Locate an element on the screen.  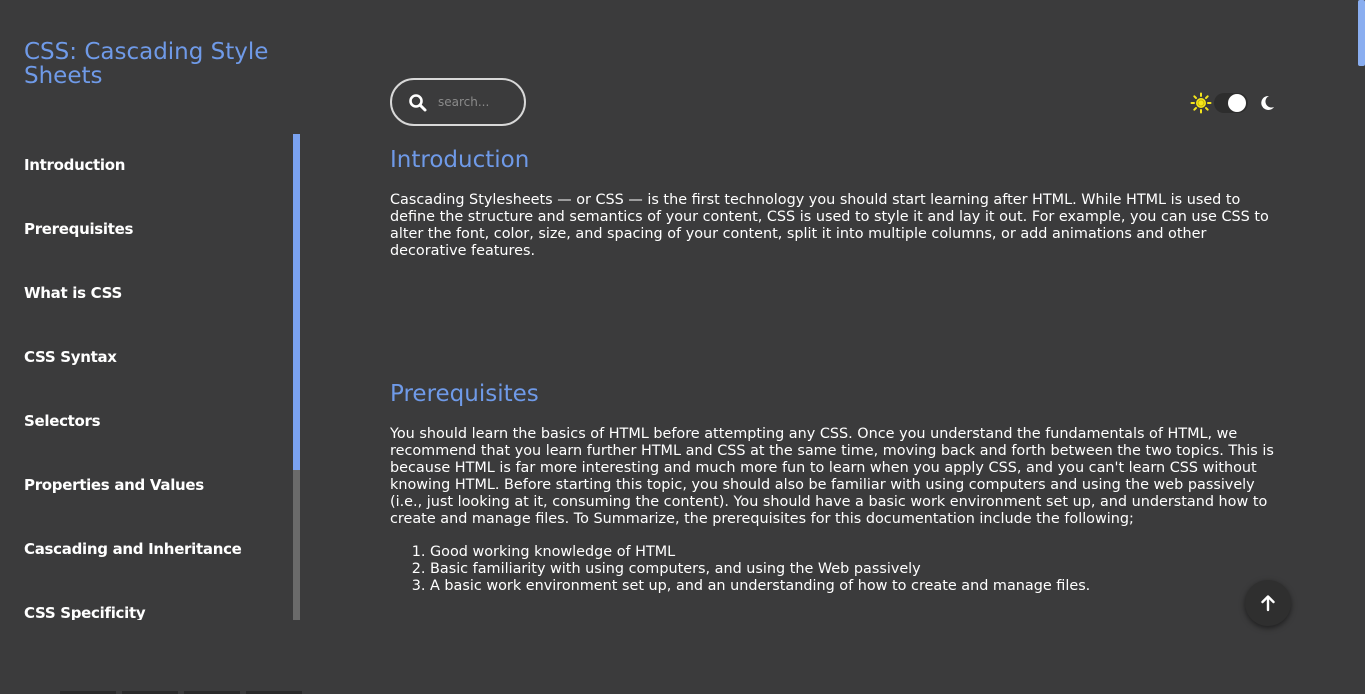
nav-item-selectors: Selectors is located at coordinates (62, 421).